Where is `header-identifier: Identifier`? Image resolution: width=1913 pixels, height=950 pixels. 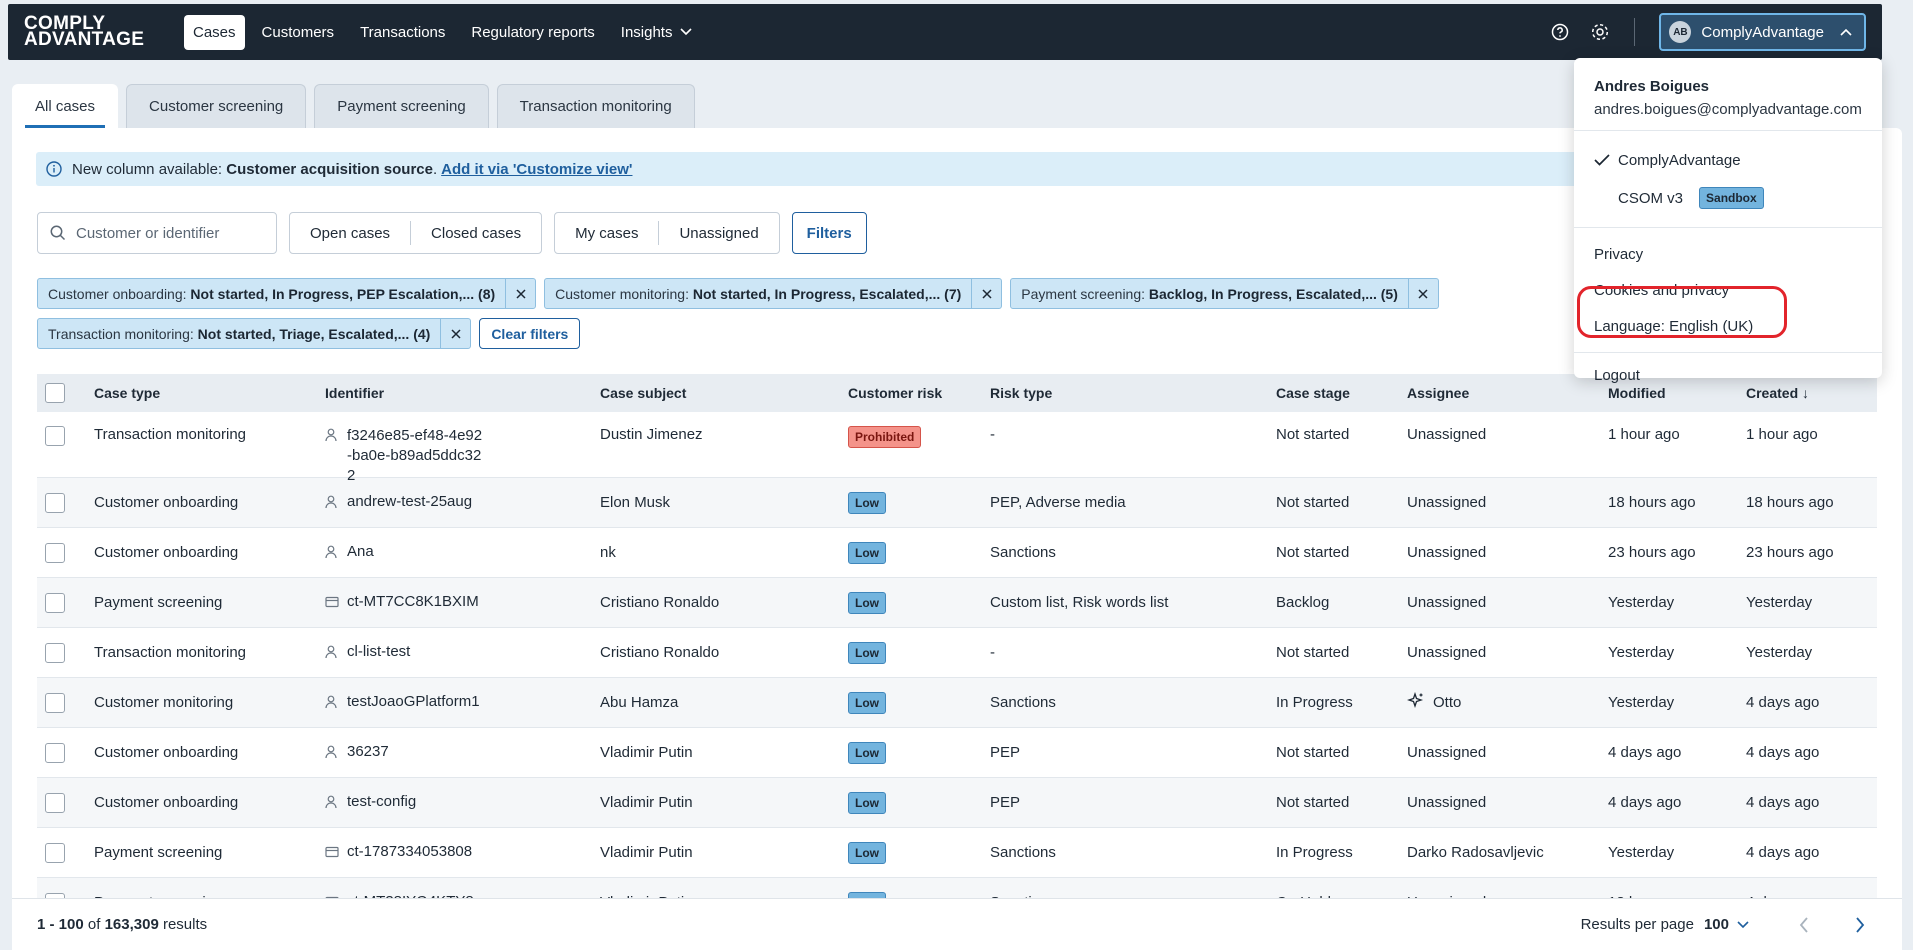
header-identifier: Identifier is located at coordinates (462, 393).